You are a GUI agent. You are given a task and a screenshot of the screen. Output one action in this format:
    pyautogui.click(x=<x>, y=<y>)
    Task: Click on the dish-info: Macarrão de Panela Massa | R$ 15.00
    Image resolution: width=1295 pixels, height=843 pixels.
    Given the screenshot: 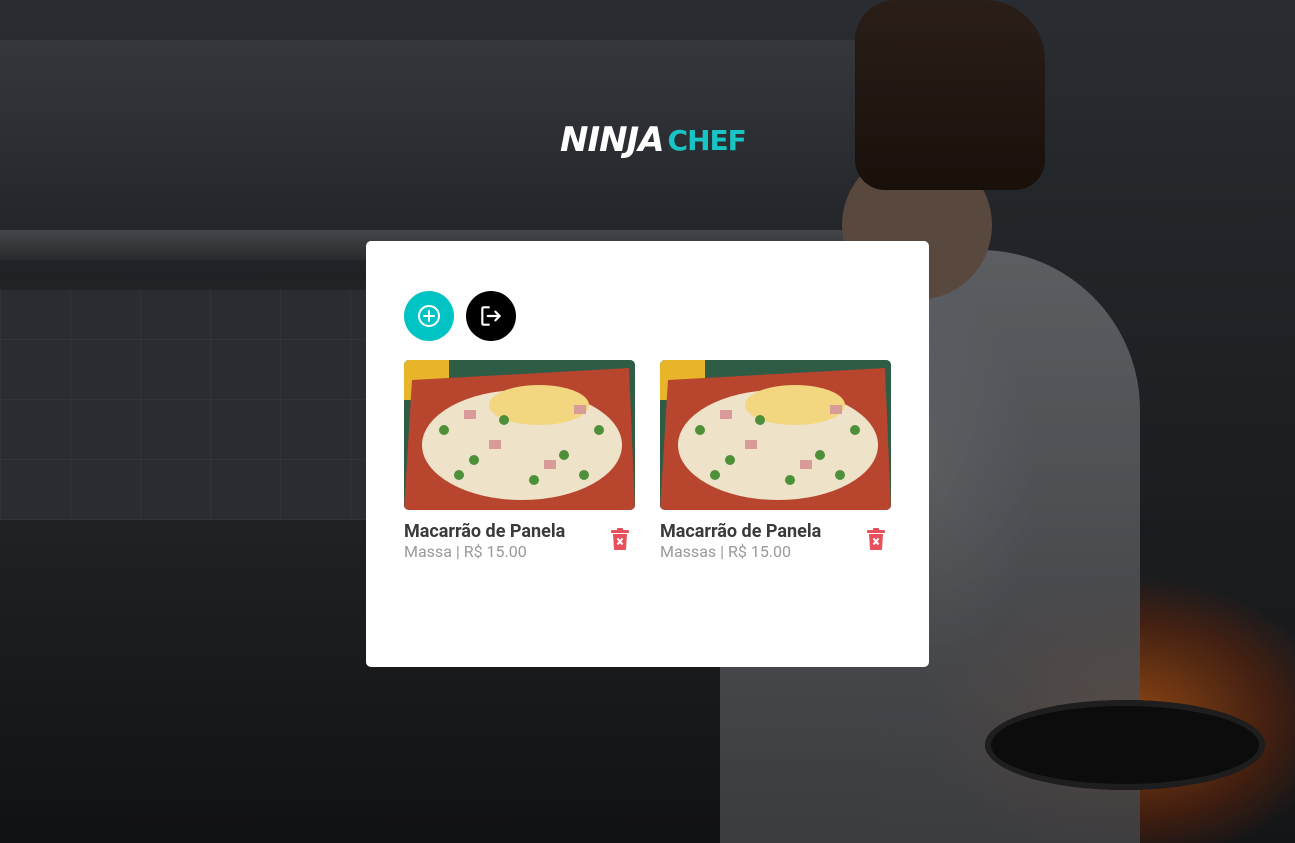 What is the action you would take?
    pyautogui.click(x=519, y=542)
    